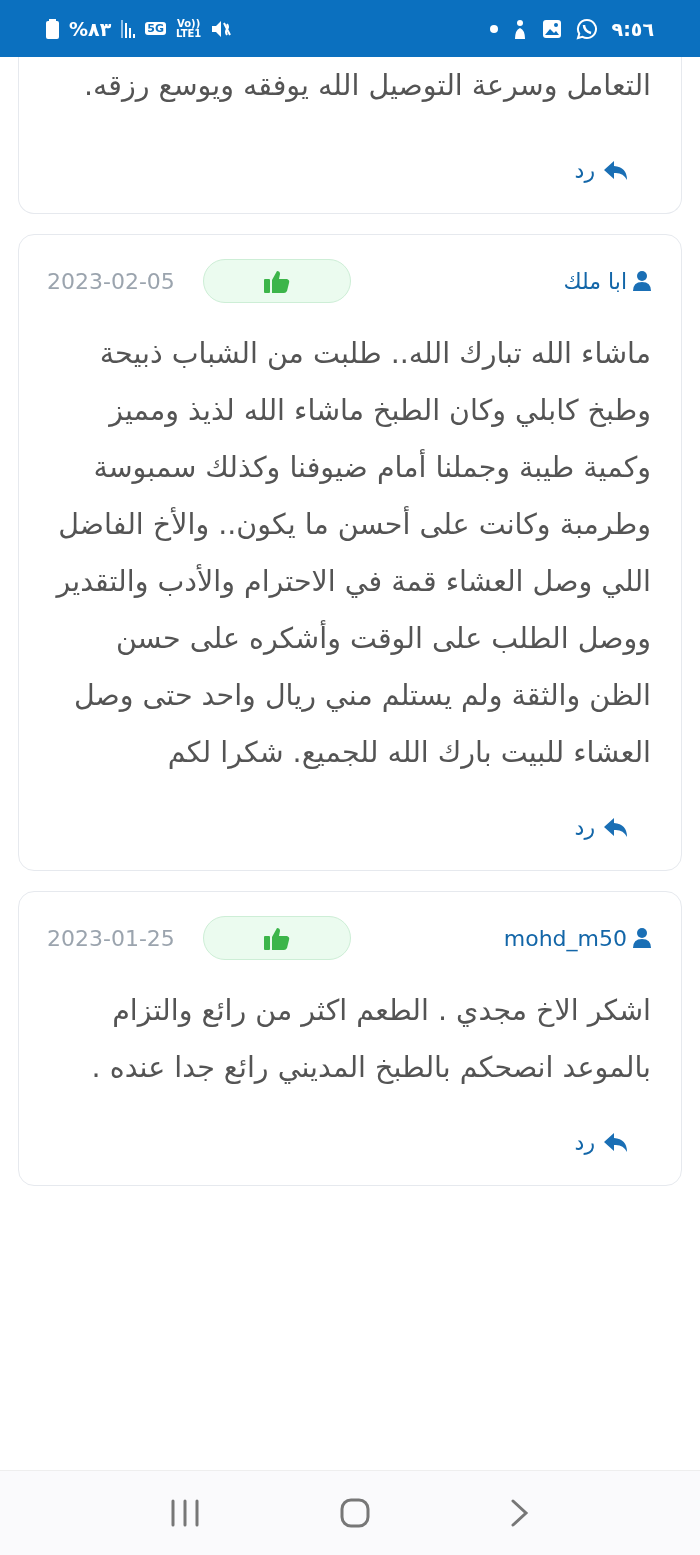 Image resolution: width=700 pixels, height=1555 pixels. Describe the element at coordinates (111, 938) in the screenshot. I see `review-date: 2023-01-25` at that location.